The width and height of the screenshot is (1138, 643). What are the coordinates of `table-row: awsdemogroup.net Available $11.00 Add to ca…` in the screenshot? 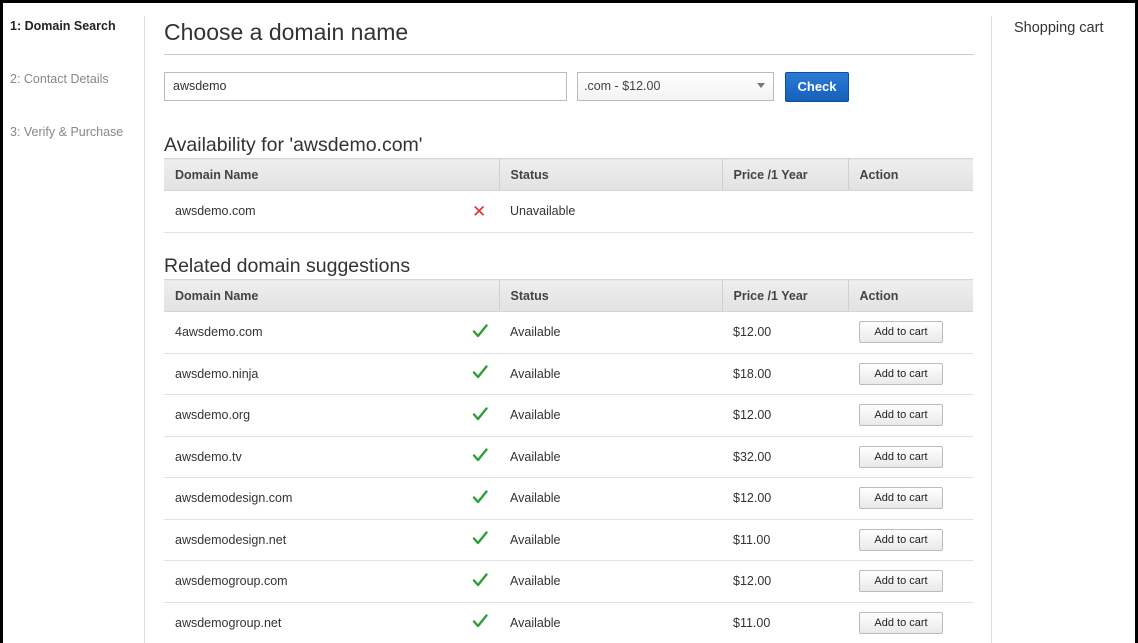 It's located at (568, 622).